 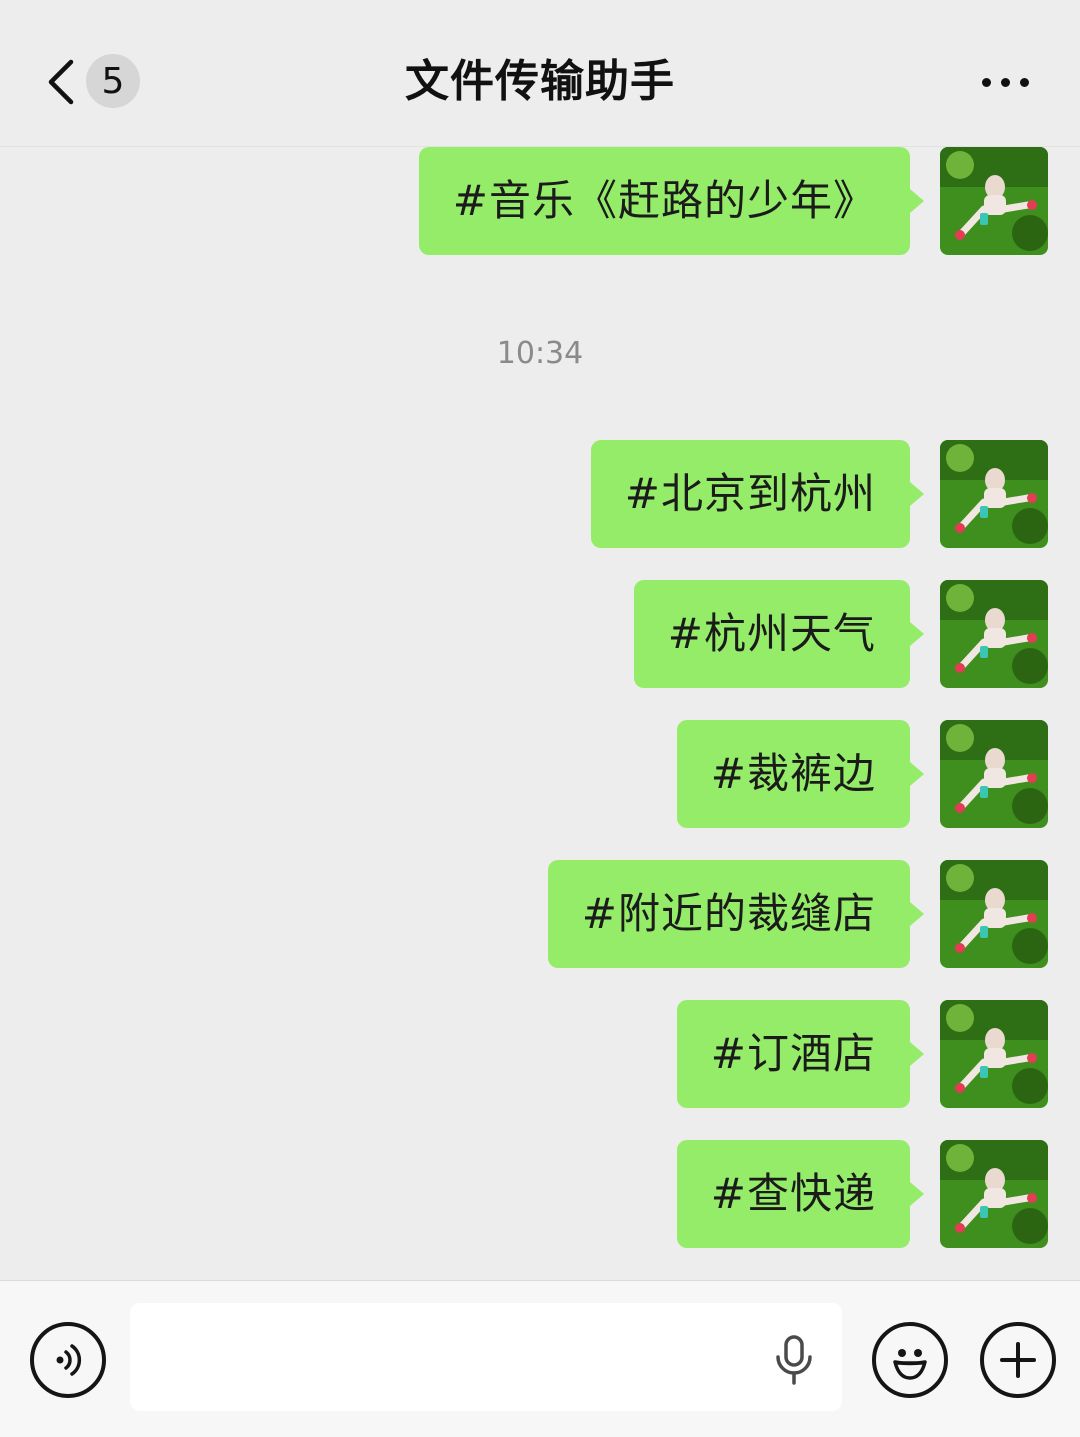 I want to click on plus-button, so click(x=1018, y=1360).